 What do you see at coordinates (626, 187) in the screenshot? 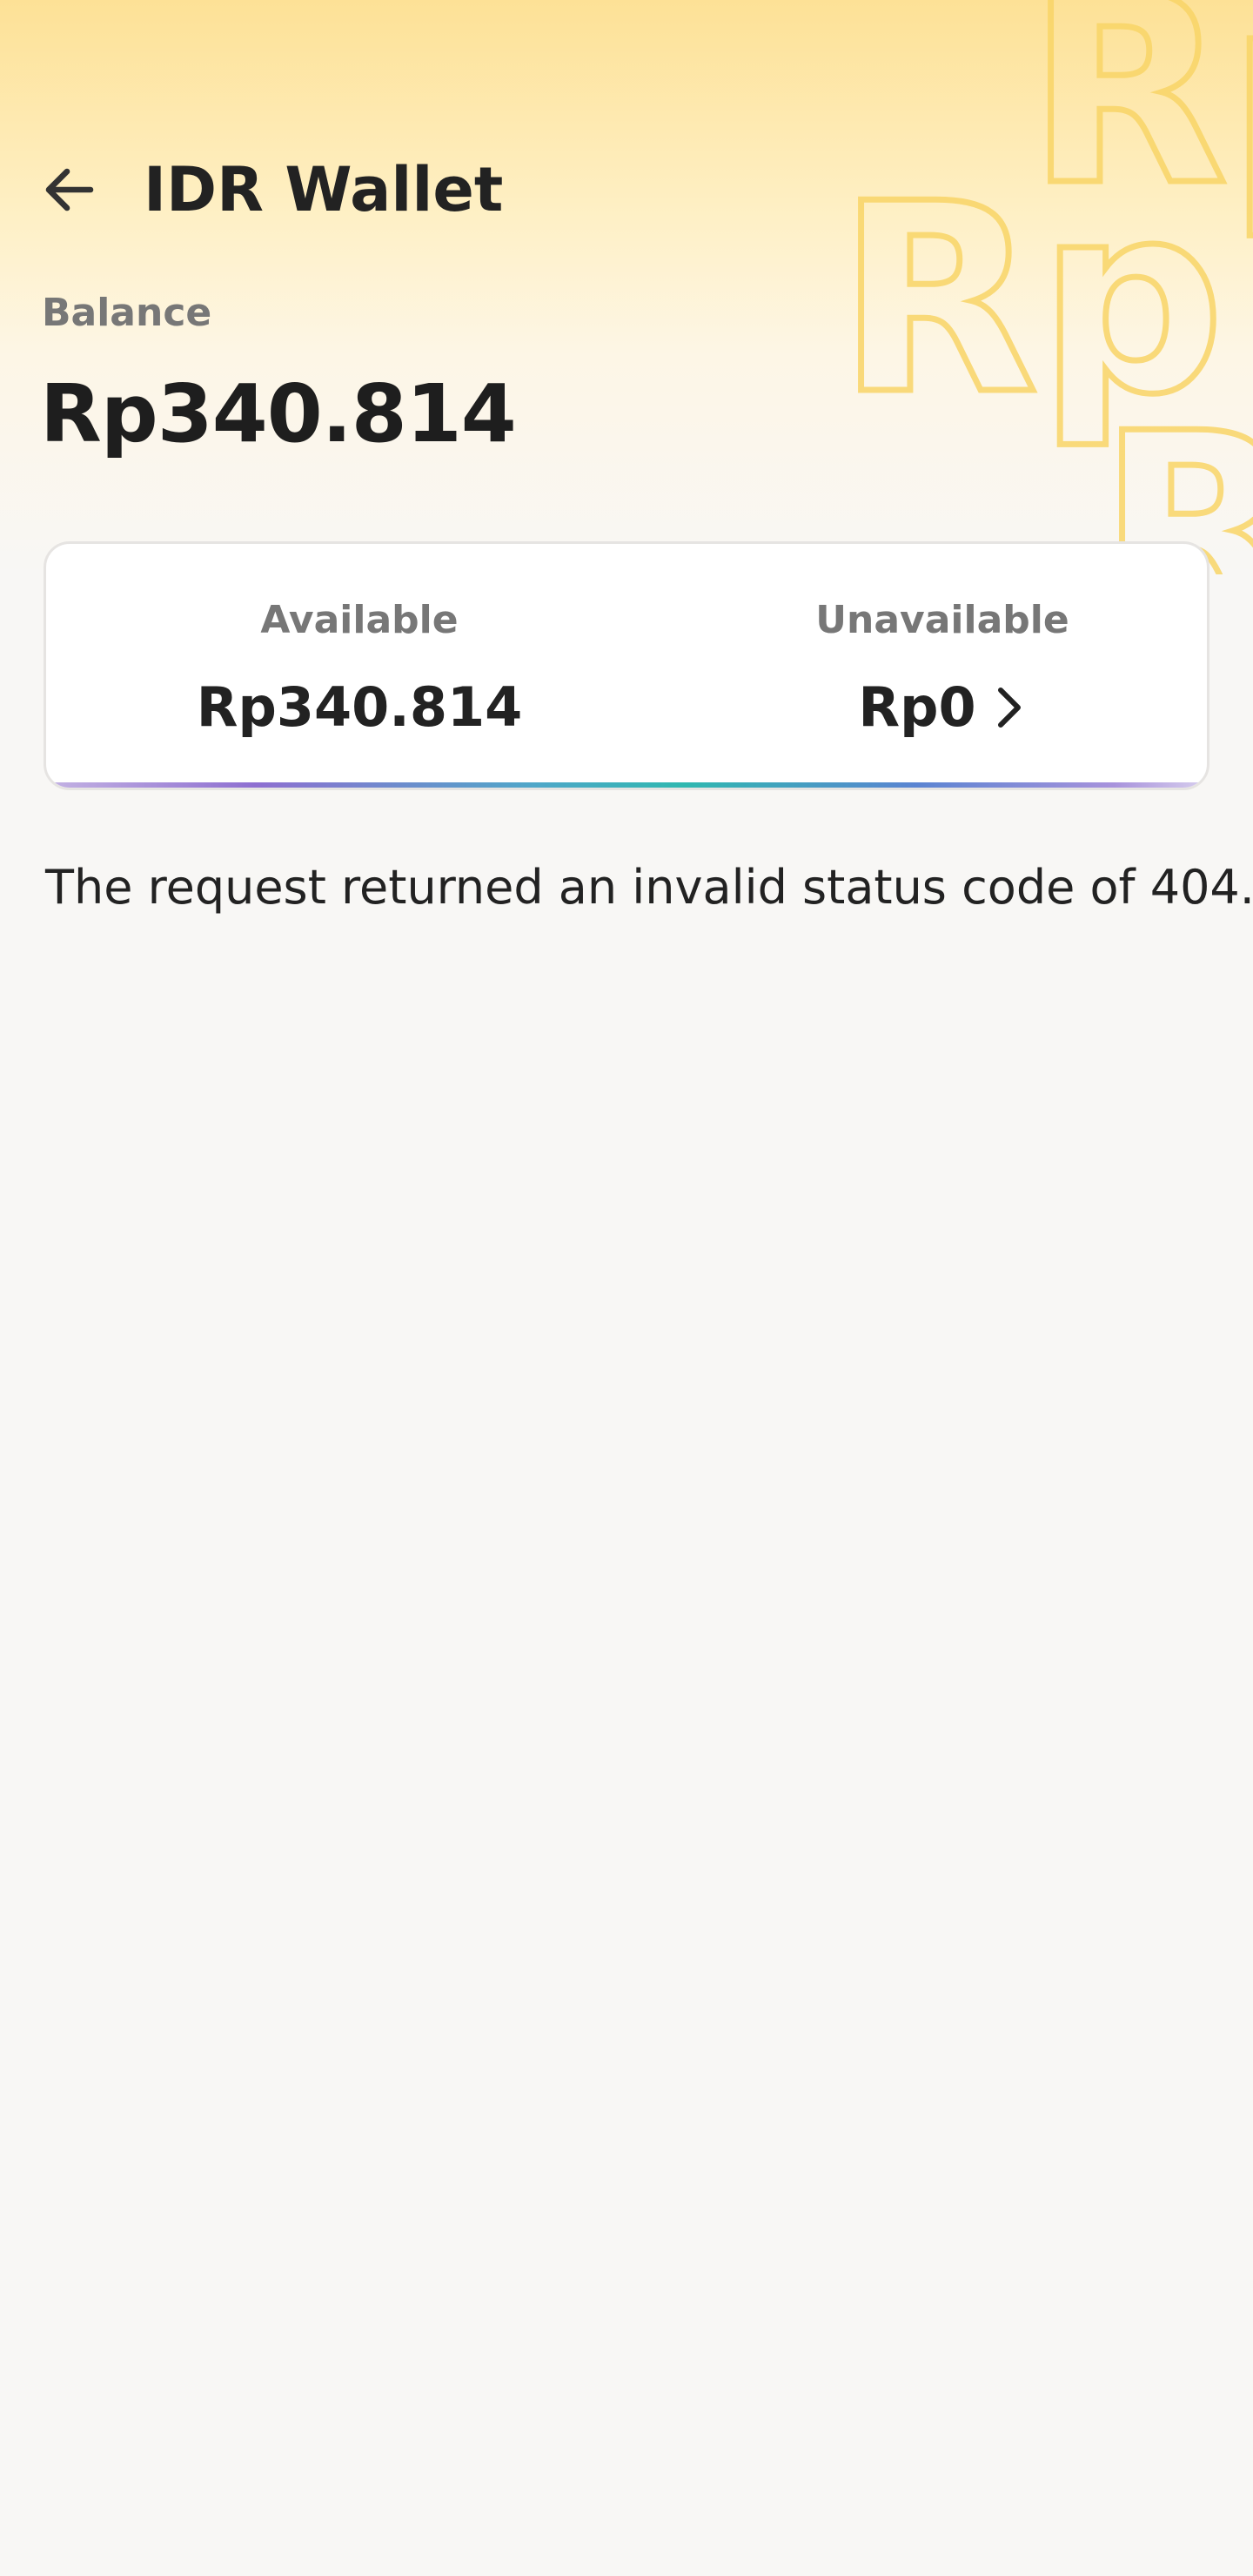
I see `app-header: IDR Wallet` at bounding box center [626, 187].